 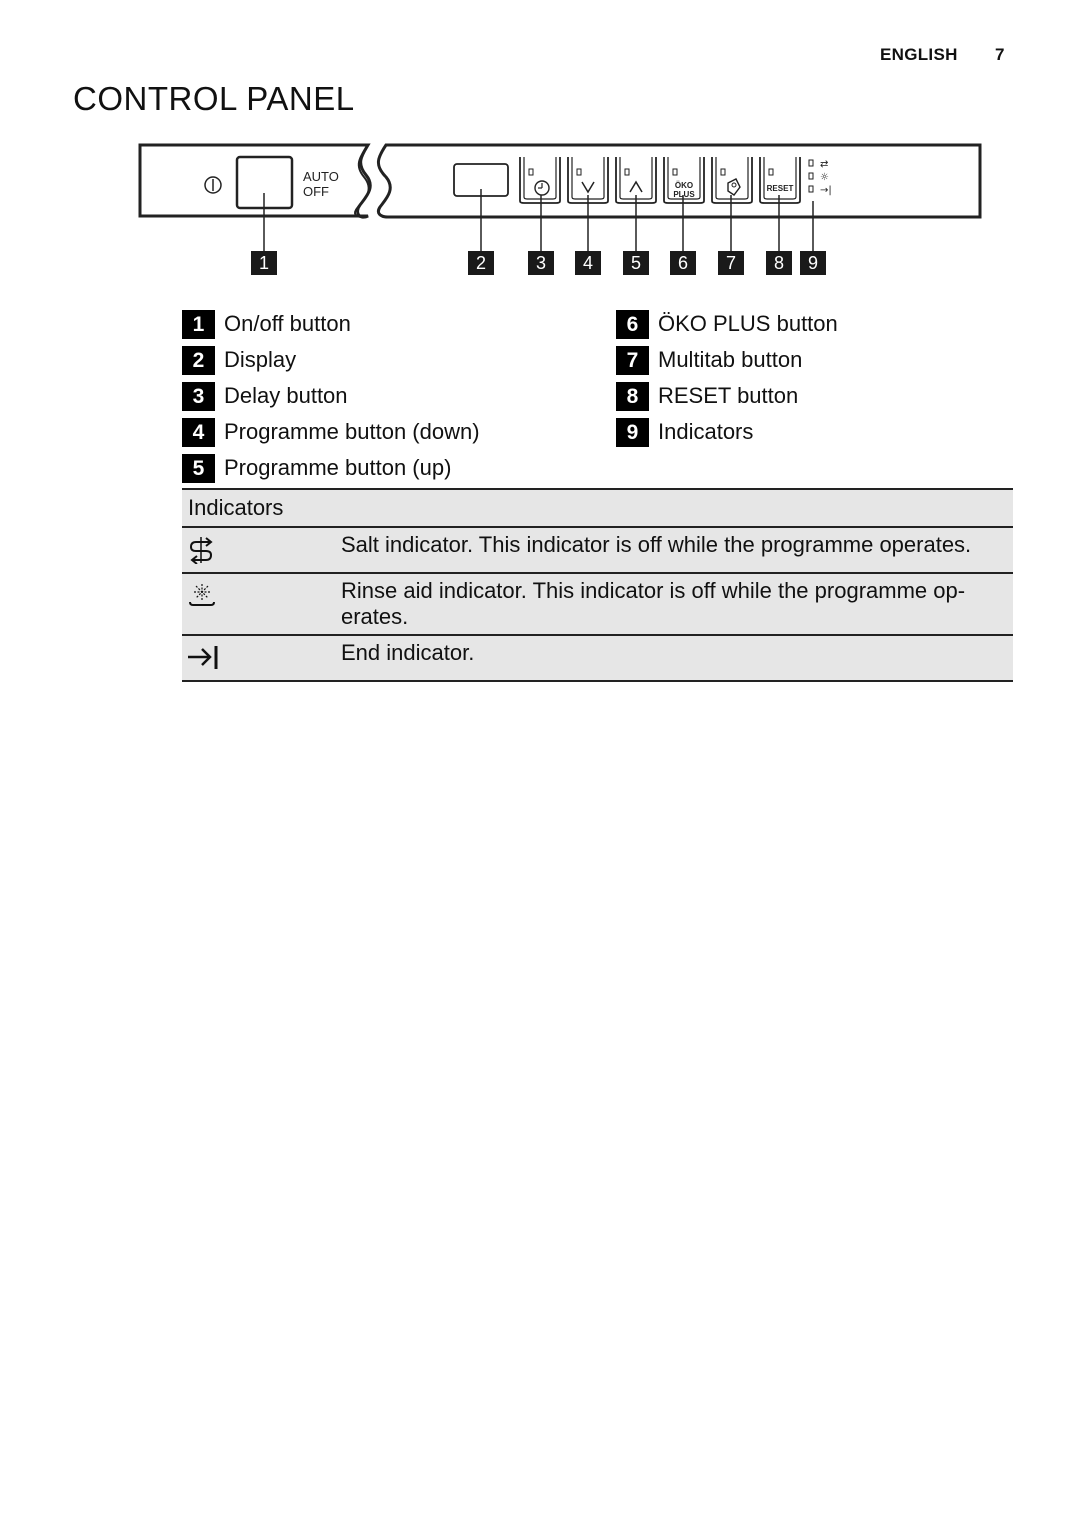 I want to click on power-icon, so click(x=213, y=185).